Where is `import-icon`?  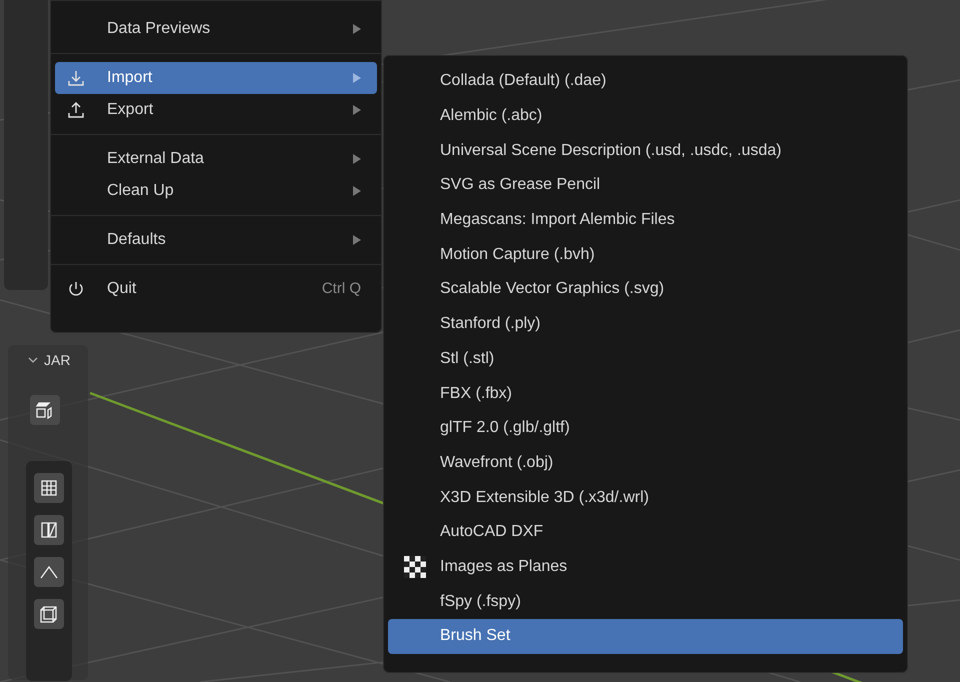 import-icon is located at coordinates (76, 78).